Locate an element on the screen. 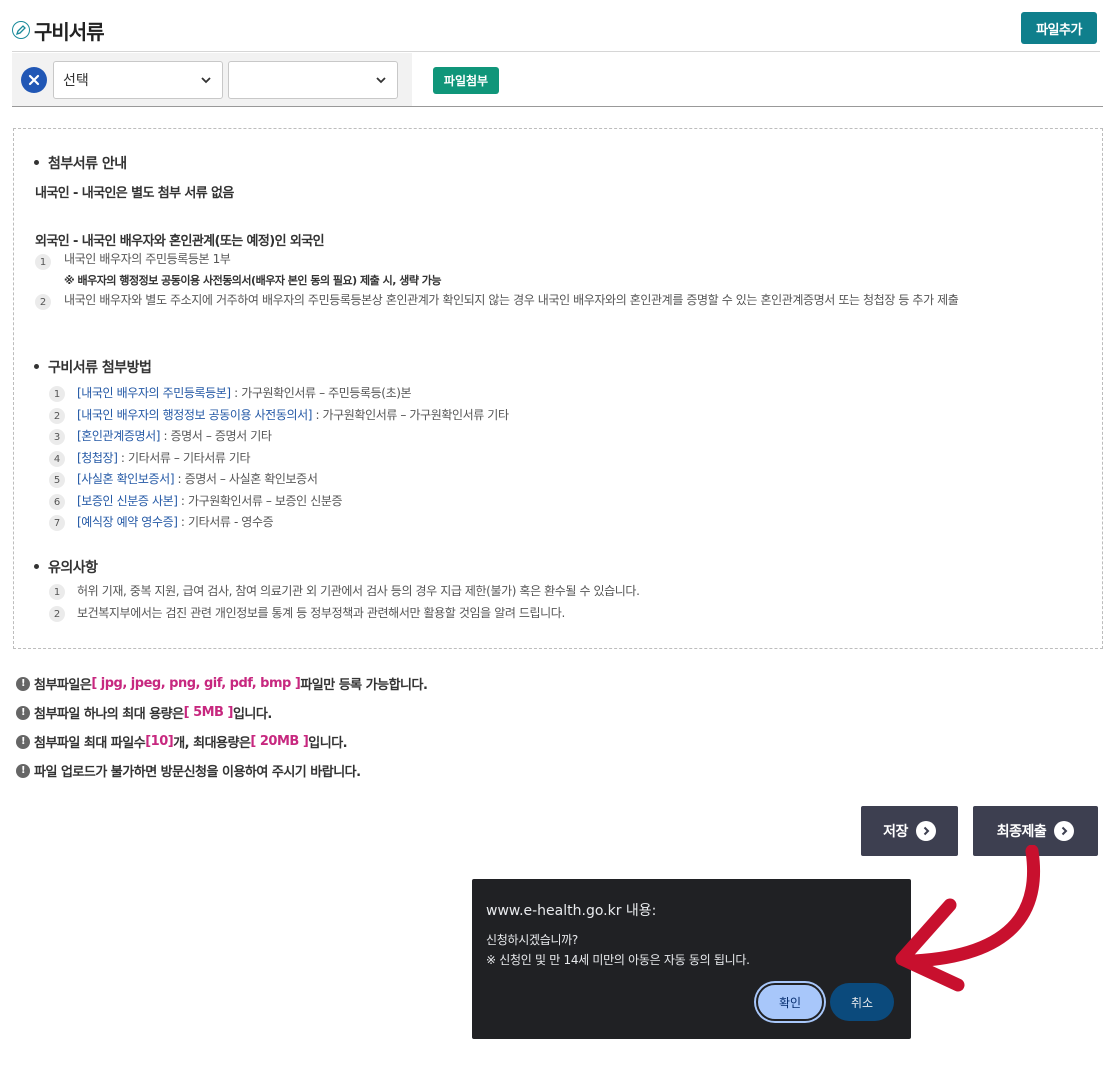  select-value: 선택 is located at coordinates (76, 81).